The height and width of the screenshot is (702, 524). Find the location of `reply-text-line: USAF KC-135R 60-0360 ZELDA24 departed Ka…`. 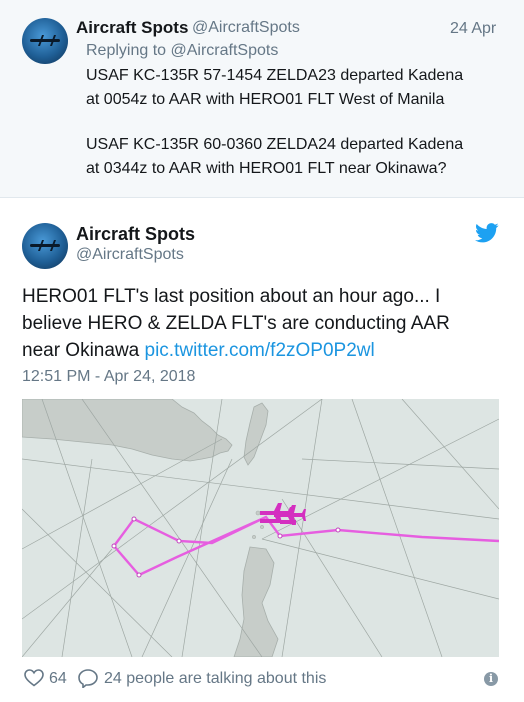

reply-text-line: USAF KC-135R 60-0360 ZELDA24 departed Ka… is located at coordinates (275, 144).